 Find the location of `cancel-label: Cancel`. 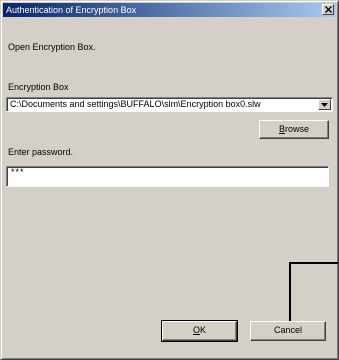

cancel-label: Cancel is located at coordinates (287, 330).